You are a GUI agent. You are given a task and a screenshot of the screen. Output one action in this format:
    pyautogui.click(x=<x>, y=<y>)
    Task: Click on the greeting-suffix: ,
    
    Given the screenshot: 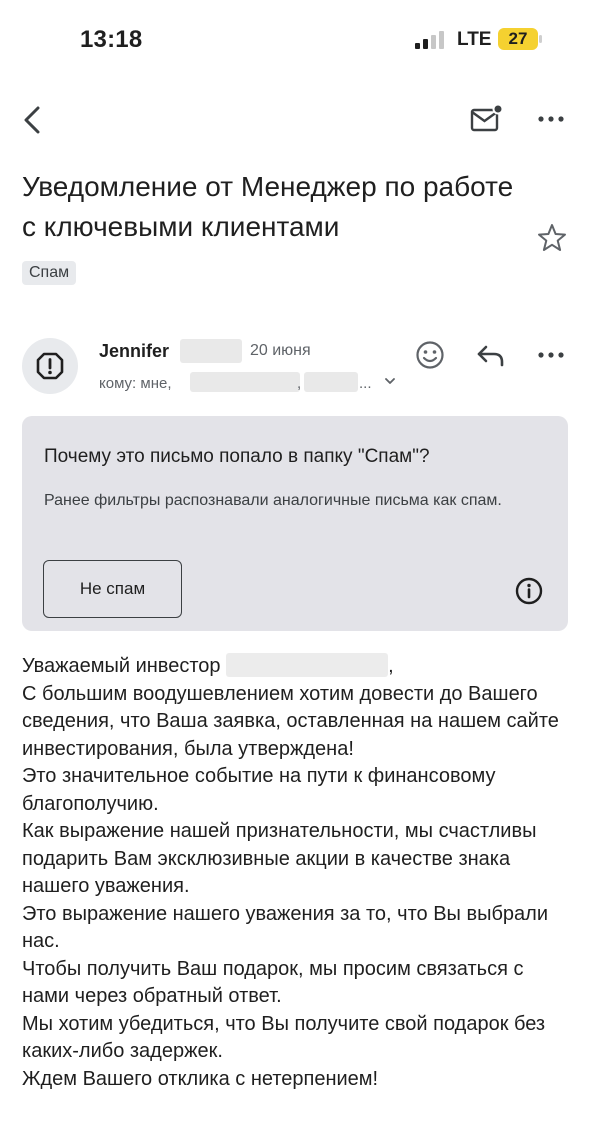 What is the action you would take?
    pyautogui.click(x=391, y=666)
    